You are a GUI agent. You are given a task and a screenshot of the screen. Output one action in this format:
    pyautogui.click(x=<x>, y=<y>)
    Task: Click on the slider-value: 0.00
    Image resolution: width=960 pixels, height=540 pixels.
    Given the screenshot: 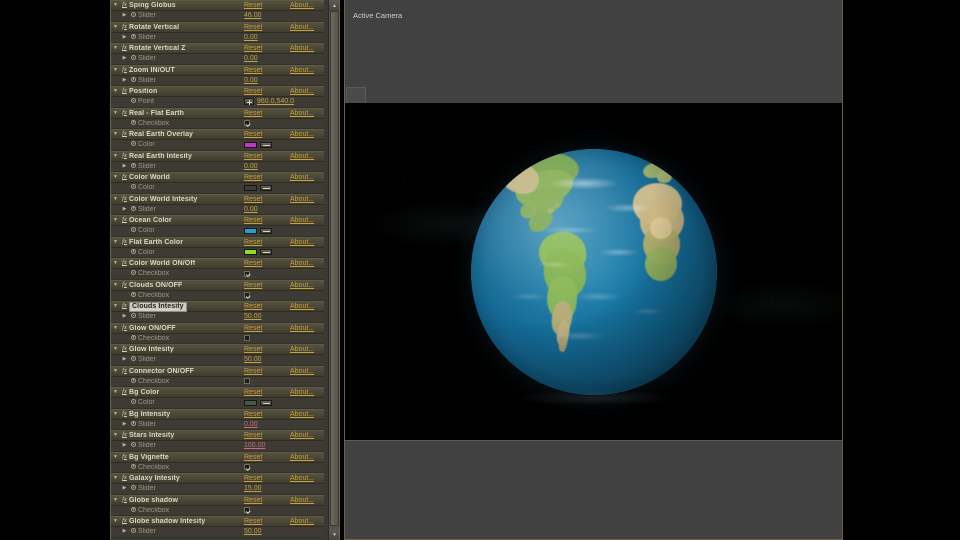 What is the action you would take?
    pyautogui.click(x=251, y=166)
    